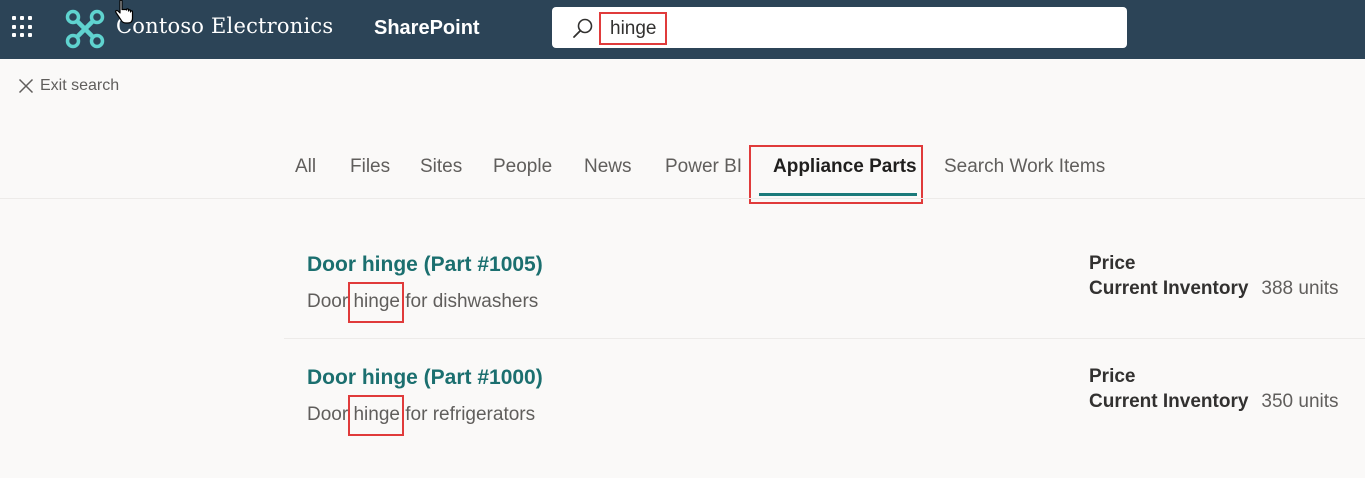  I want to click on exit-search-label: Exit search, so click(80, 85).